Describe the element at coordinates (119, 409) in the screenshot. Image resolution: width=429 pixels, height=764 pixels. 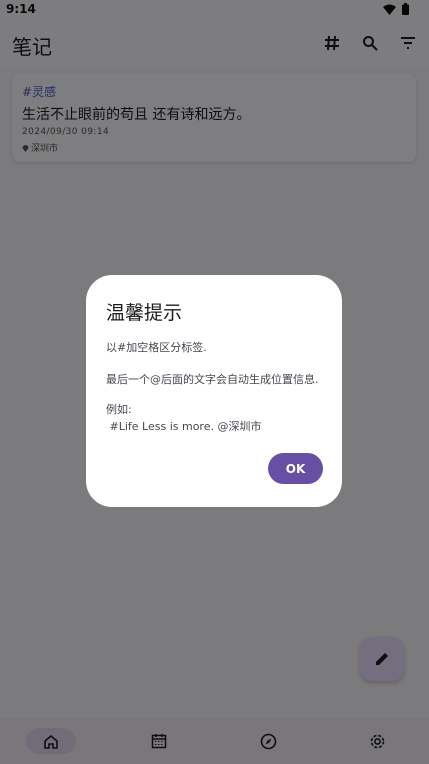
I see `dialog-line-example-label: 例如:` at that location.